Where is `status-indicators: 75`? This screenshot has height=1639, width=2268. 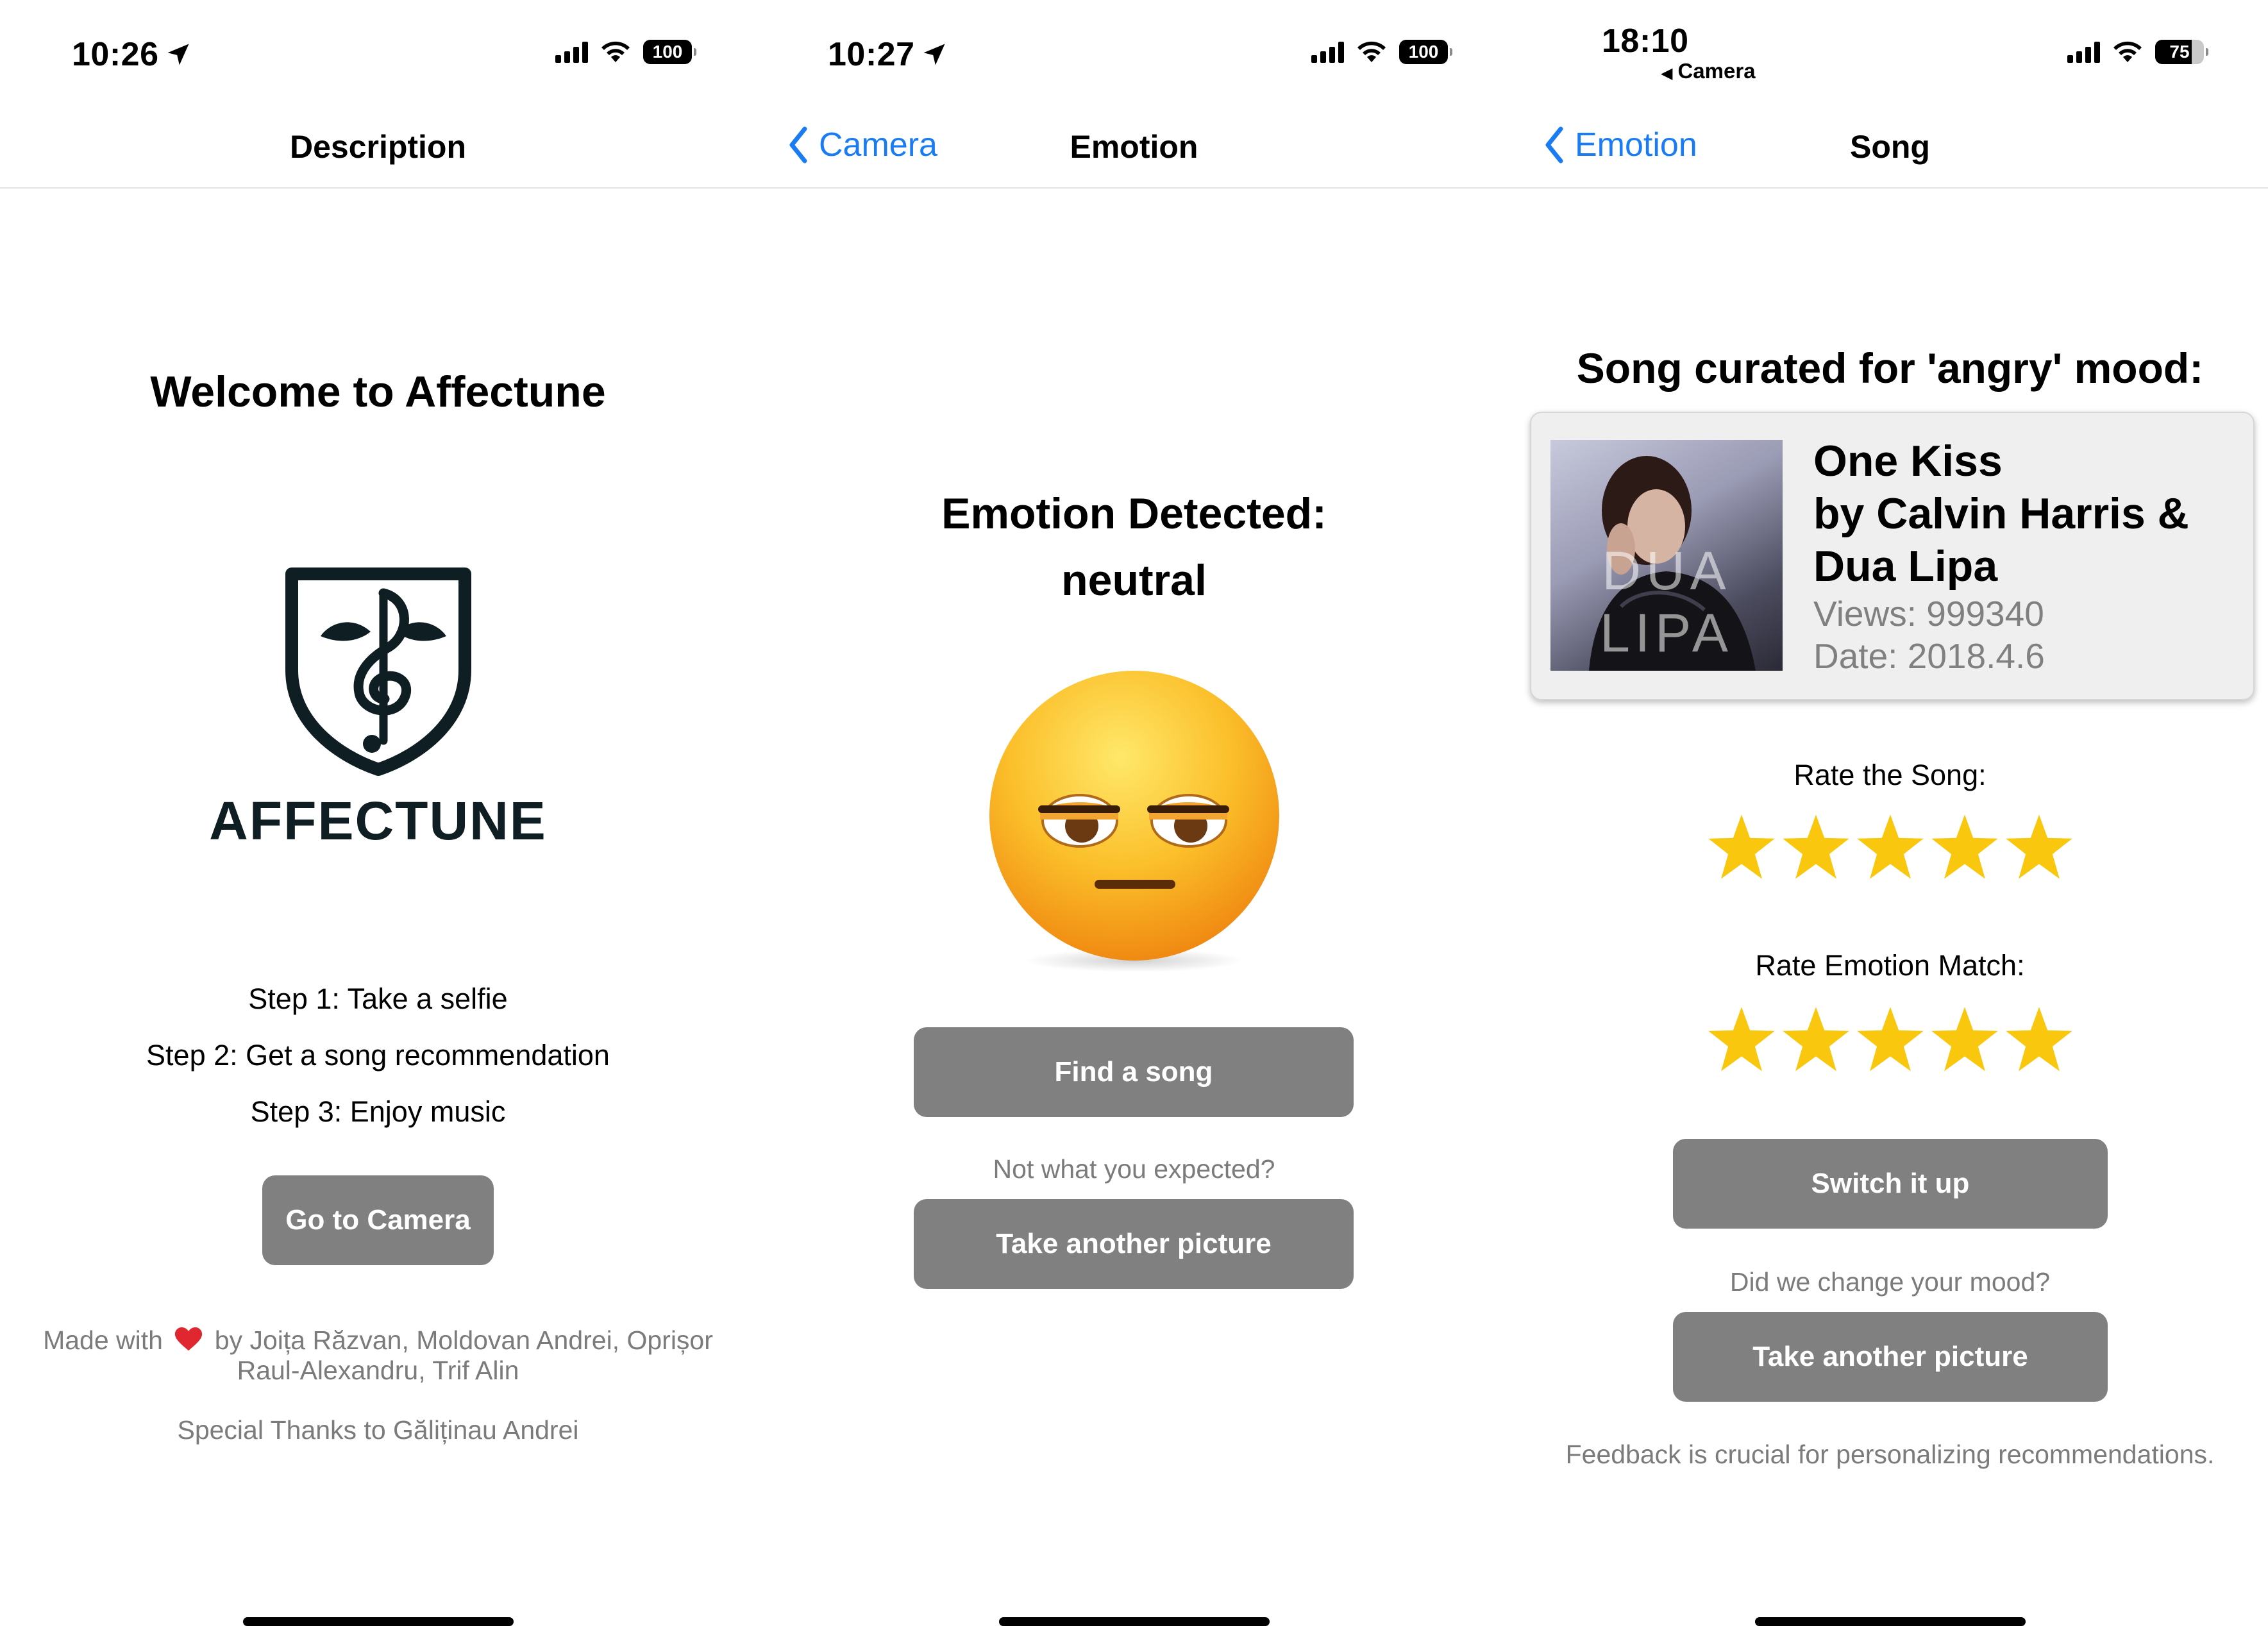
status-indicators: 75 is located at coordinates (2137, 52).